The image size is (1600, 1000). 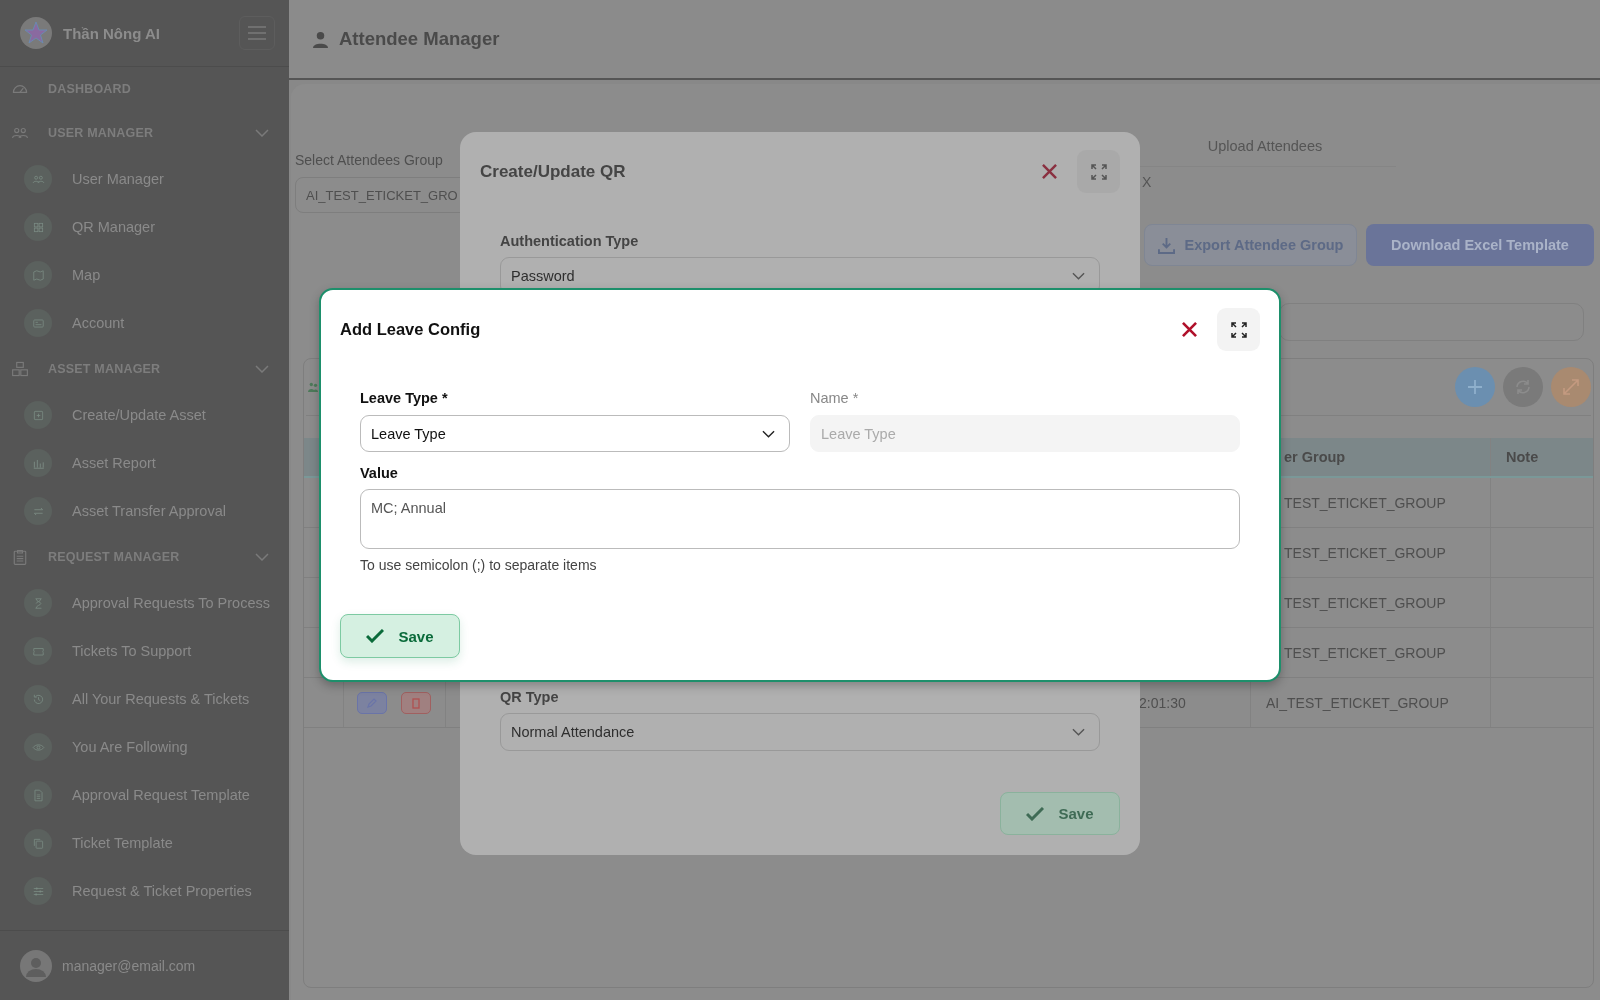 I want to click on clipboard-icon, so click(x=20, y=557).